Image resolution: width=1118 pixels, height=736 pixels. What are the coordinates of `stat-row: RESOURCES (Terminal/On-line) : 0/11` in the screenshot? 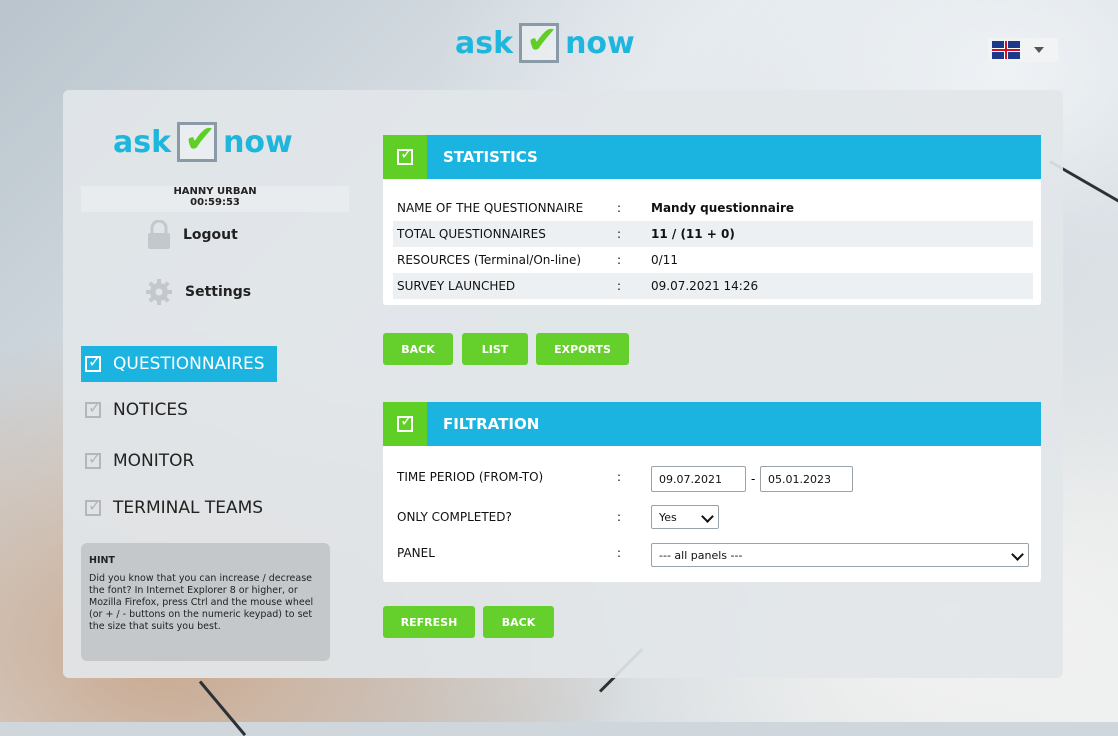 It's located at (713, 260).